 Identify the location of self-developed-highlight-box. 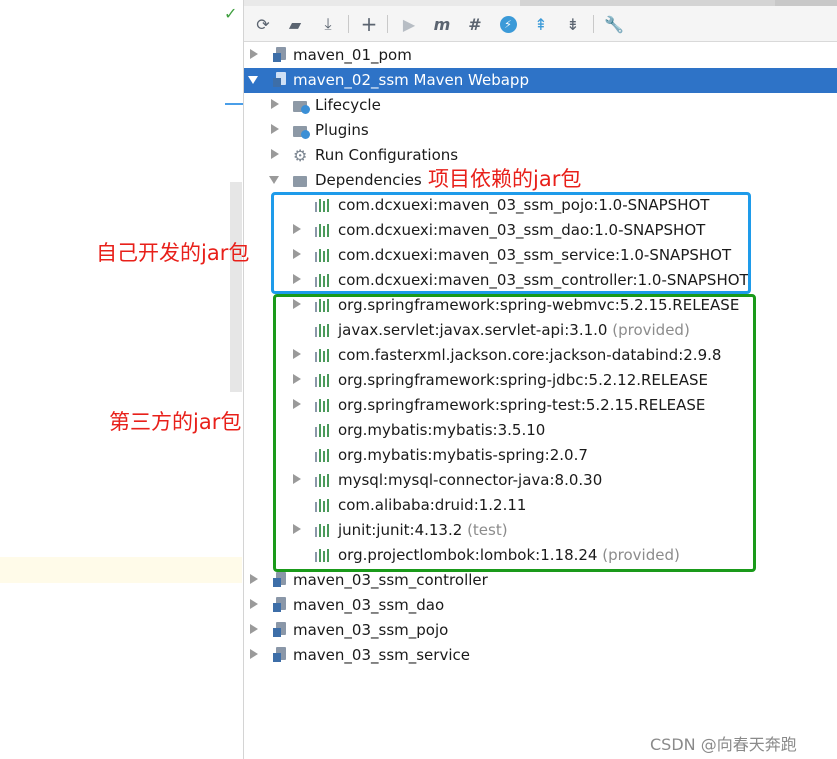
(511, 243).